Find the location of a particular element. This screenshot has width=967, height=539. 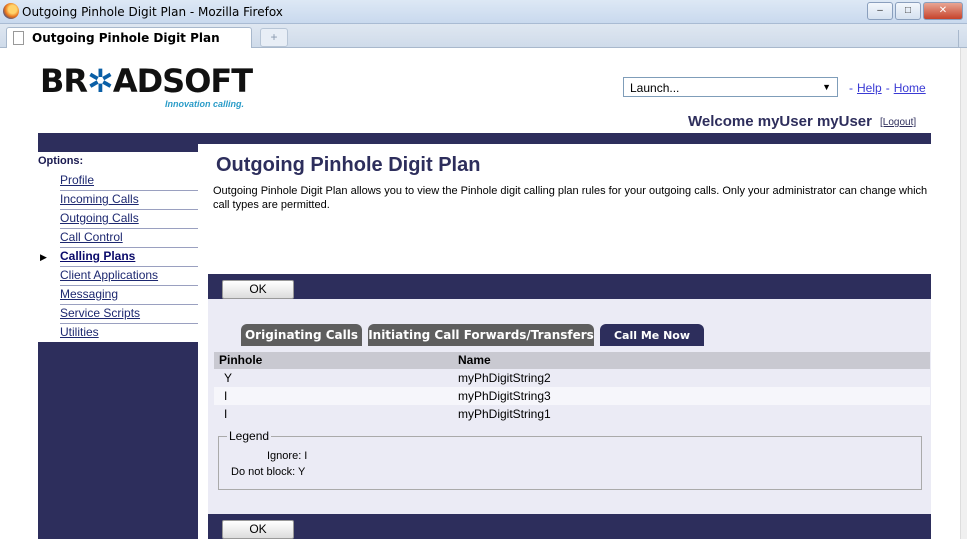

row-name: myPhDigitString3 is located at coordinates (504, 396).